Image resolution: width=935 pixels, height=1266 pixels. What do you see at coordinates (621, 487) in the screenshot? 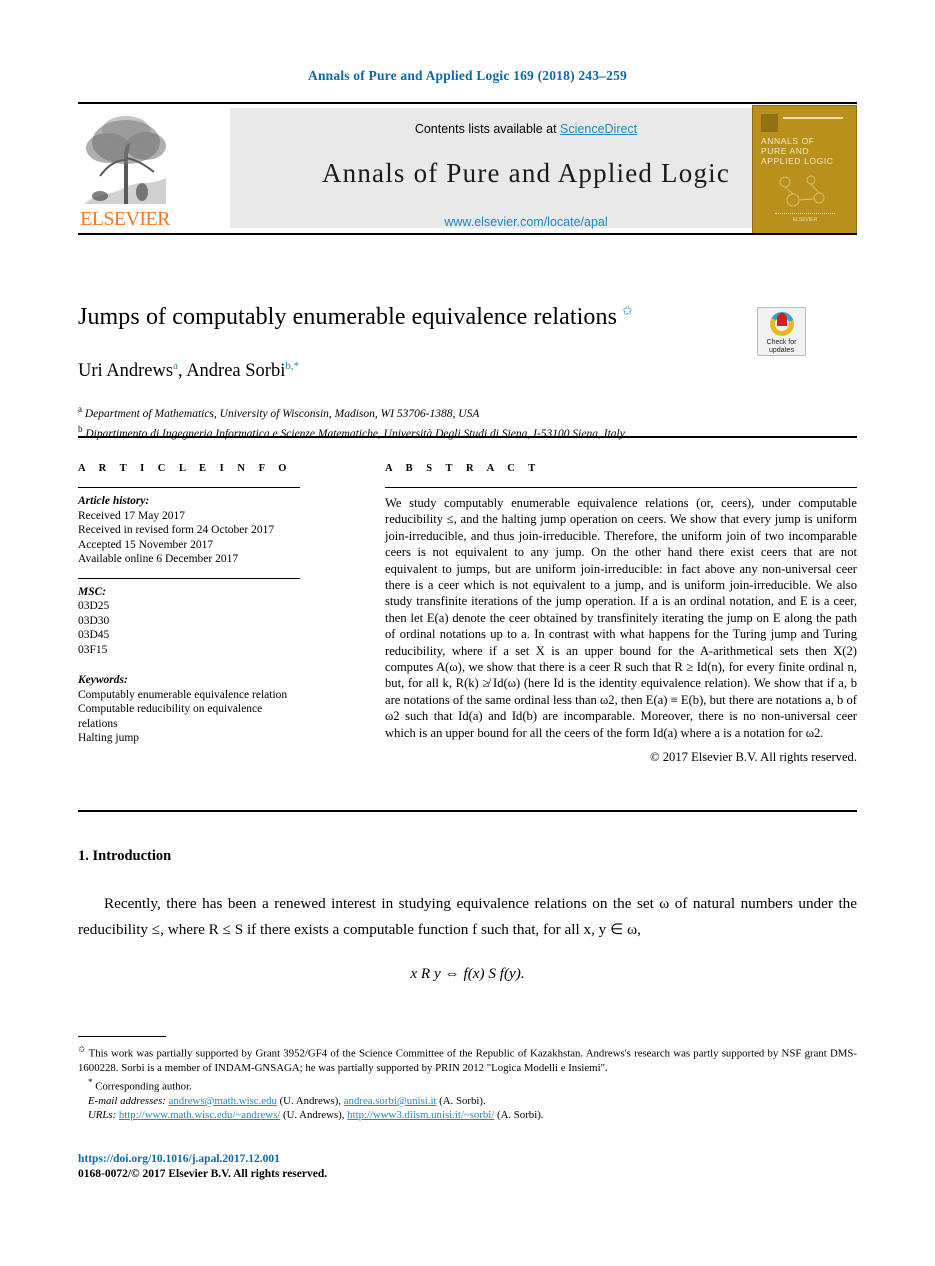
I see `abstract-rule` at bounding box center [621, 487].